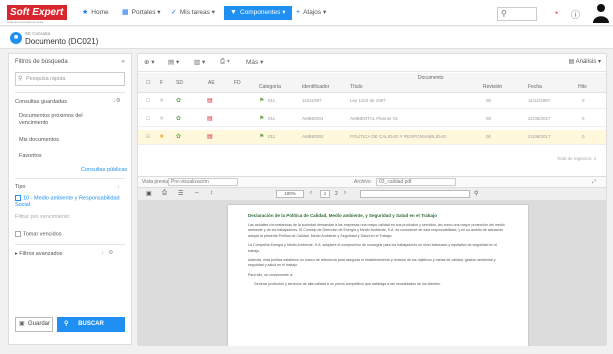  Describe the element at coordinates (179, 83) in the screenshot. I see `column-header: SD` at that location.